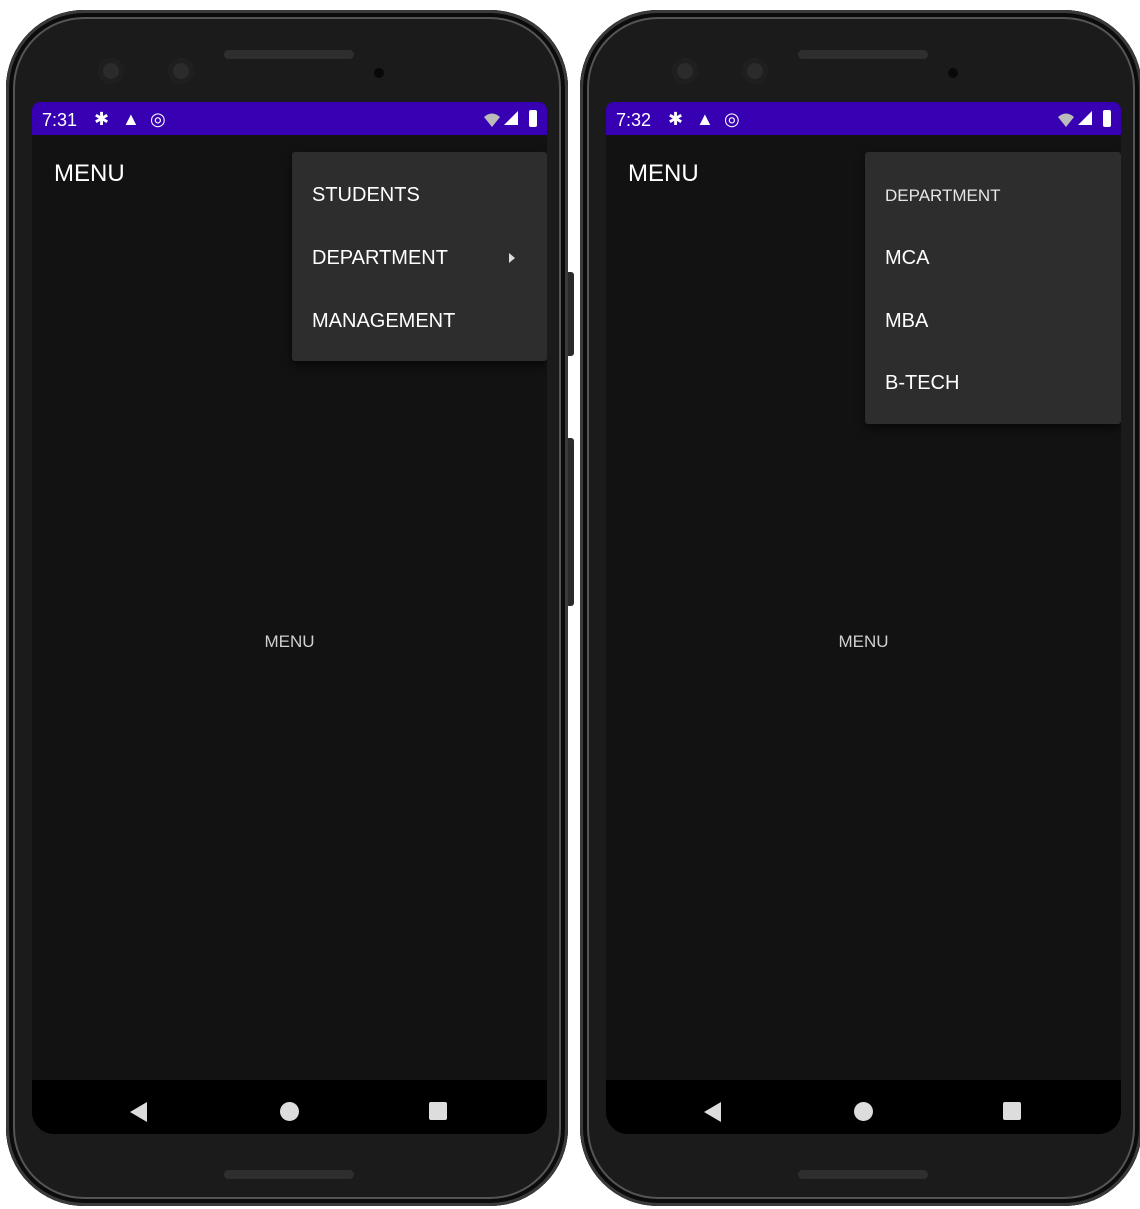 The image size is (1140, 1209). Describe the element at coordinates (512, 258) in the screenshot. I see `submenu-arrow-icon` at that location.